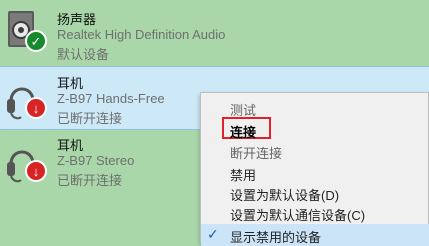 Image resolution: width=429 pixels, height=246 pixels. I want to click on menu-item-set-default-communication-device: 设置为默认通信设备(C), so click(315, 213).